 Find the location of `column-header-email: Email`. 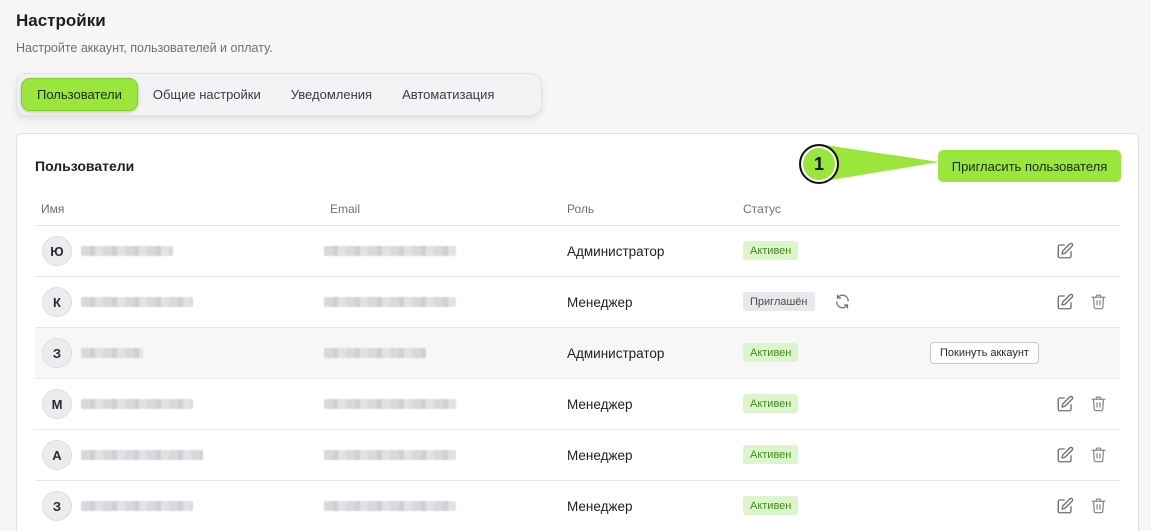

column-header-email: Email is located at coordinates (345, 209).